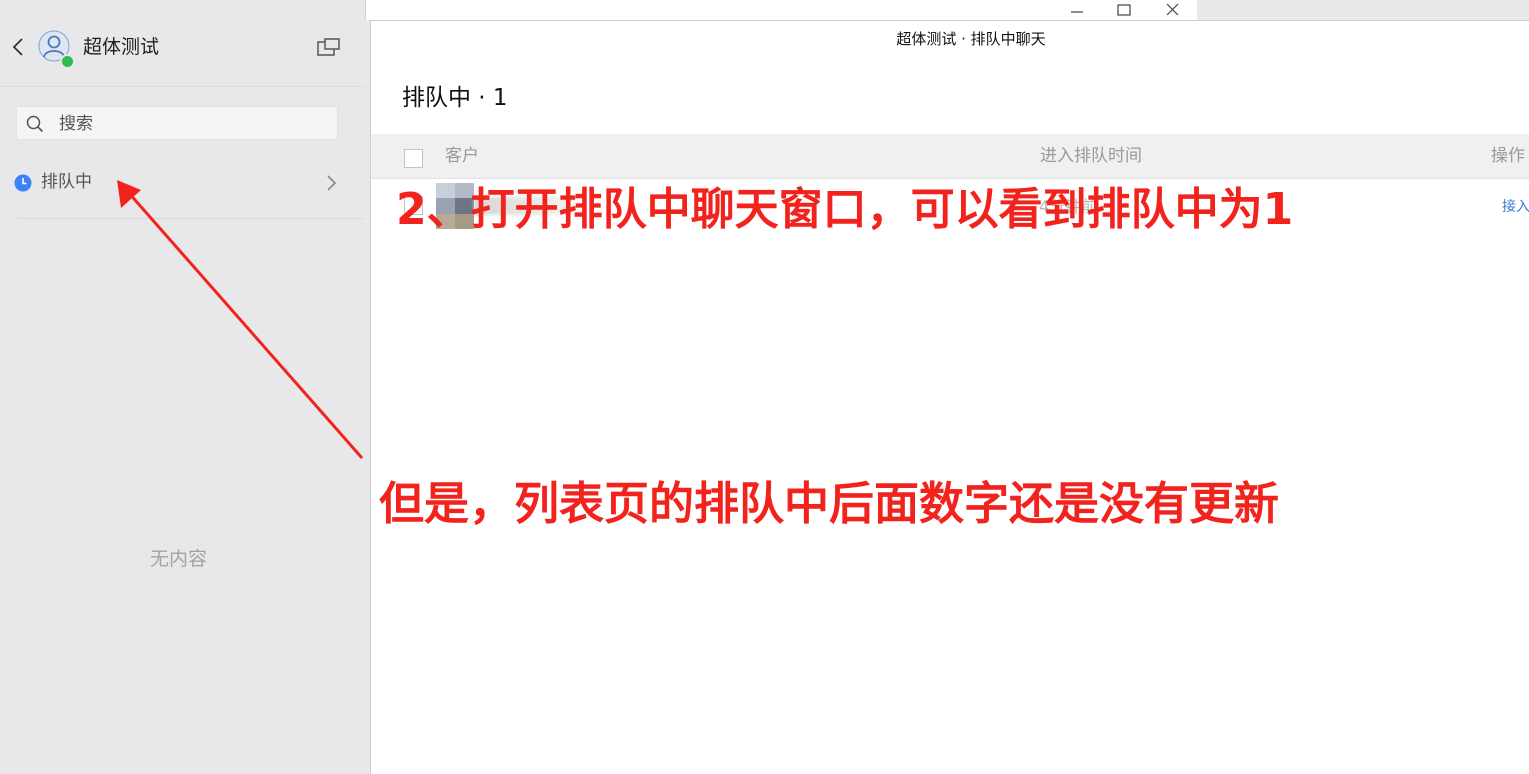  I want to click on chevron-right-icon, so click(332, 183).